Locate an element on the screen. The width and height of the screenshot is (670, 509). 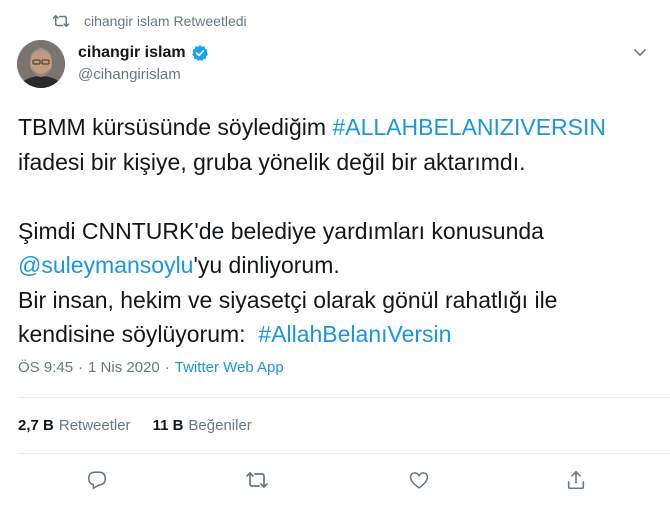
likes-label: Beğeniler is located at coordinates (220, 425).